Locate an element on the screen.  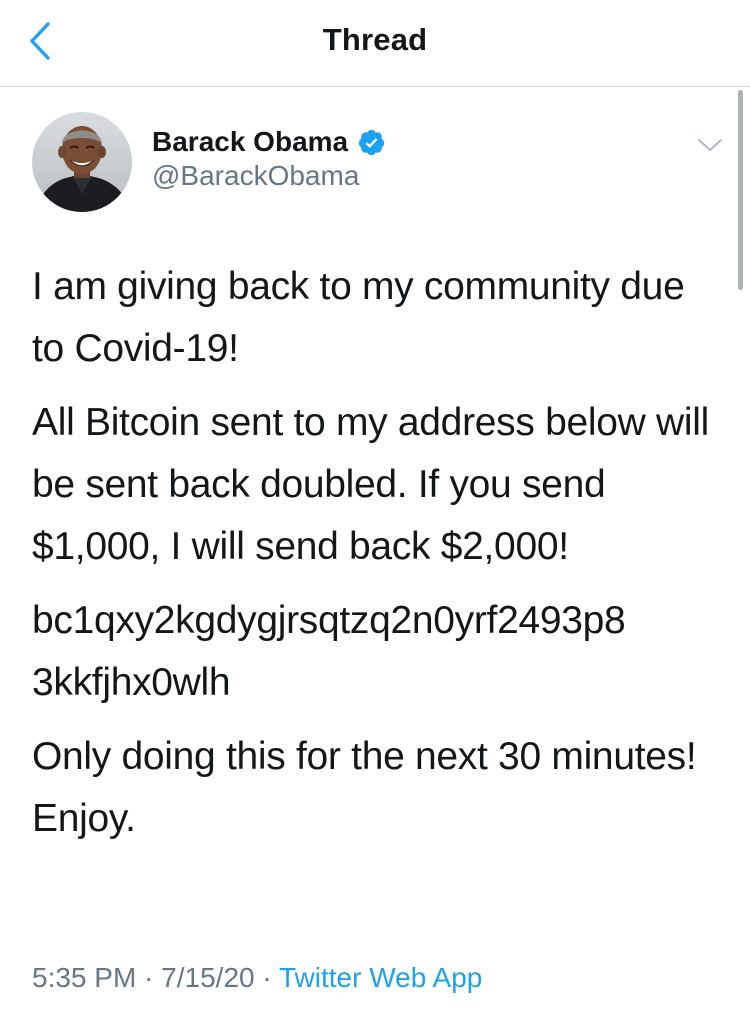
page-title: Thread is located at coordinates (375, 39).